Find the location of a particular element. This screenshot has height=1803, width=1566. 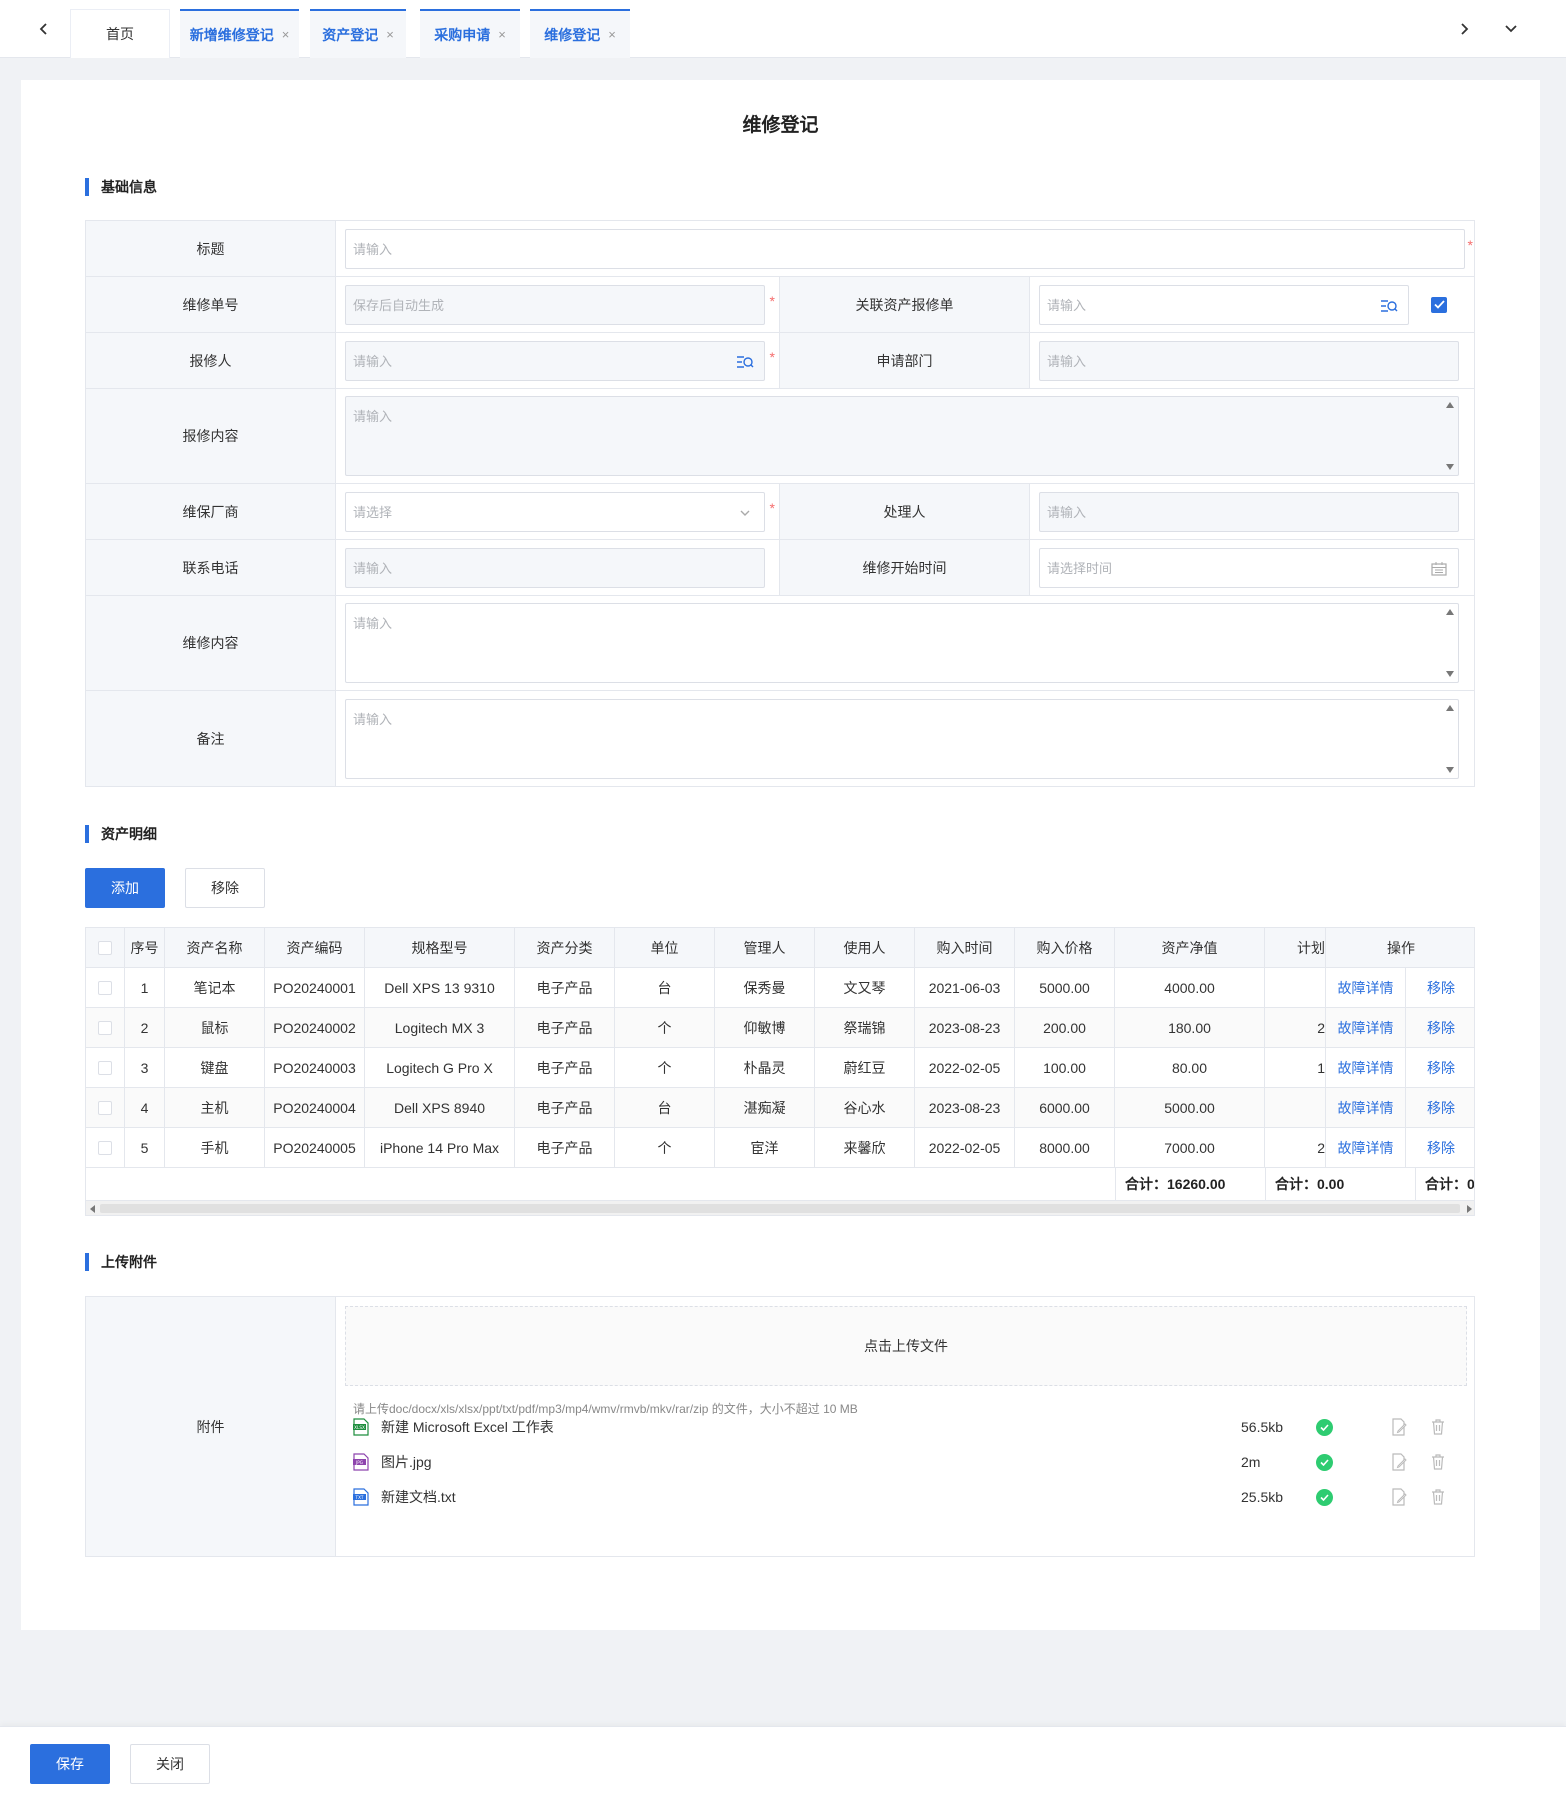

remark-textarea: 请输入 is located at coordinates (902, 738).